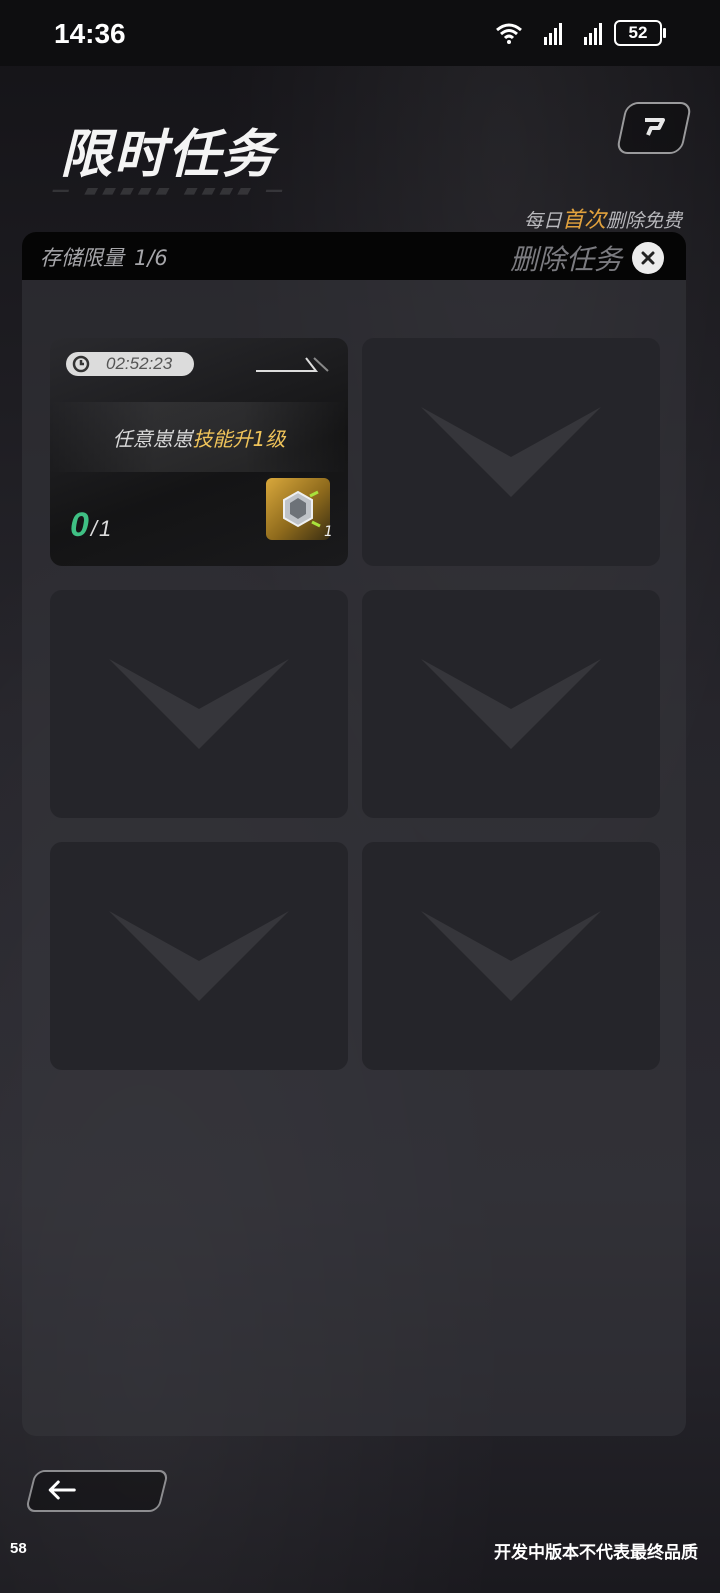  Describe the element at coordinates (97, 1491) in the screenshot. I see `back-button` at that location.